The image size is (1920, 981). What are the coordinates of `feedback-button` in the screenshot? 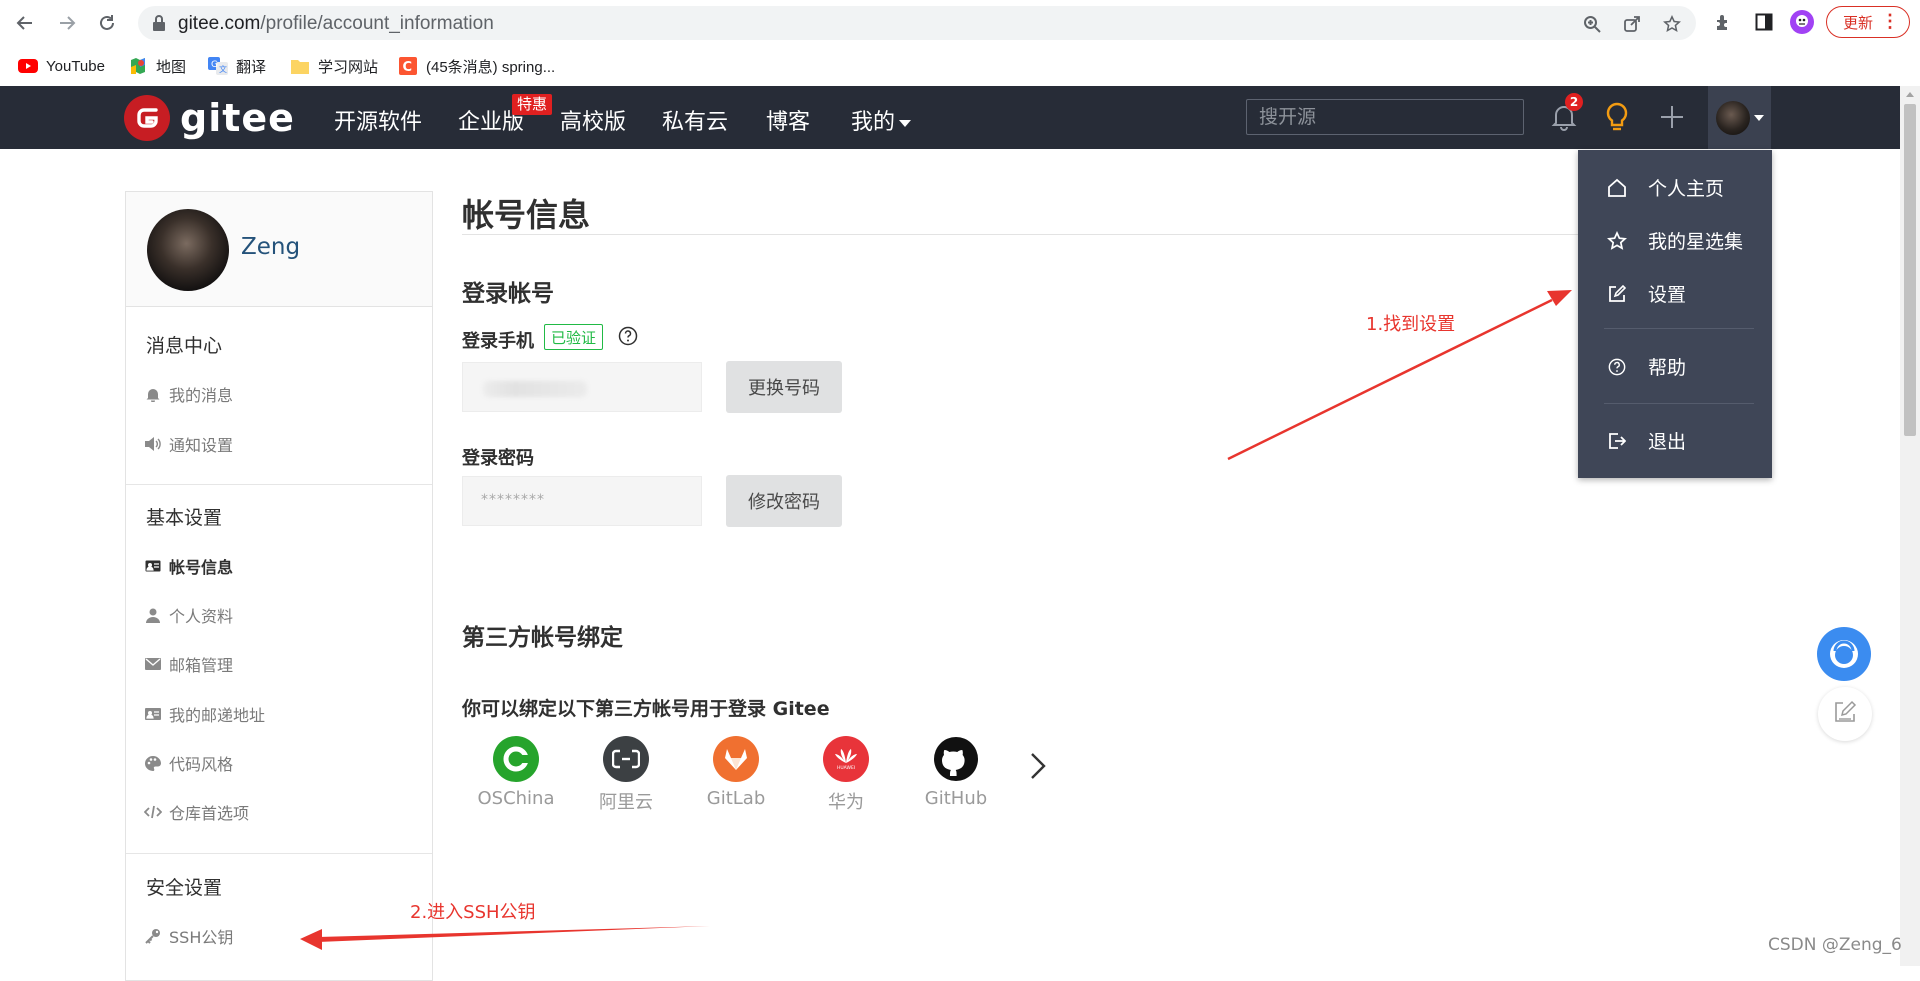 It's located at (1845, 714).